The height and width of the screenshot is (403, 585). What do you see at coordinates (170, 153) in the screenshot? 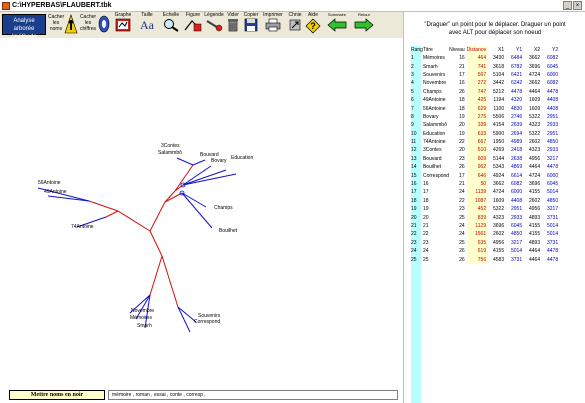
I see `leaf-label-salammbo: Salammbô` at bounding box center [170, 153].